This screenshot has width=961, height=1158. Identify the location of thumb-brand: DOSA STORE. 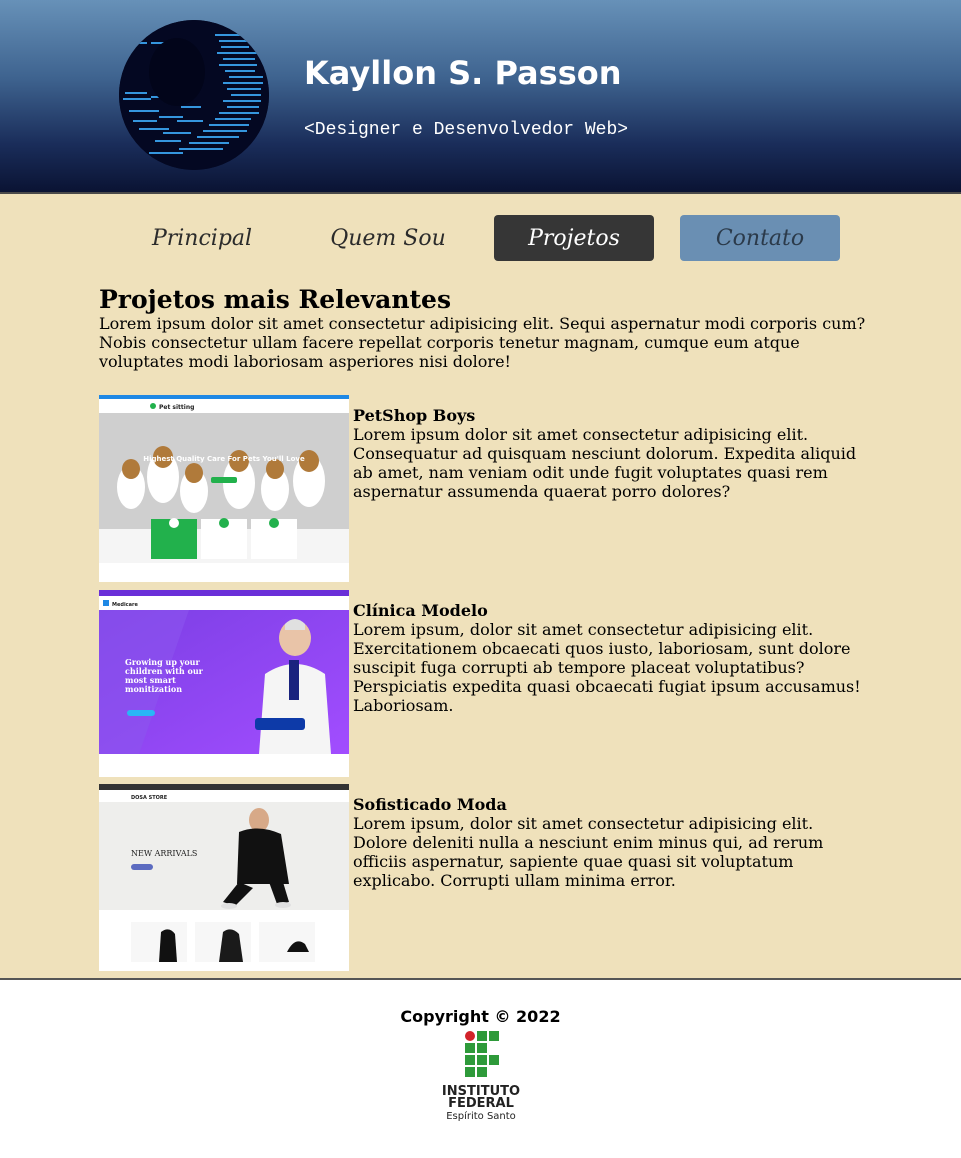
(149, 798).